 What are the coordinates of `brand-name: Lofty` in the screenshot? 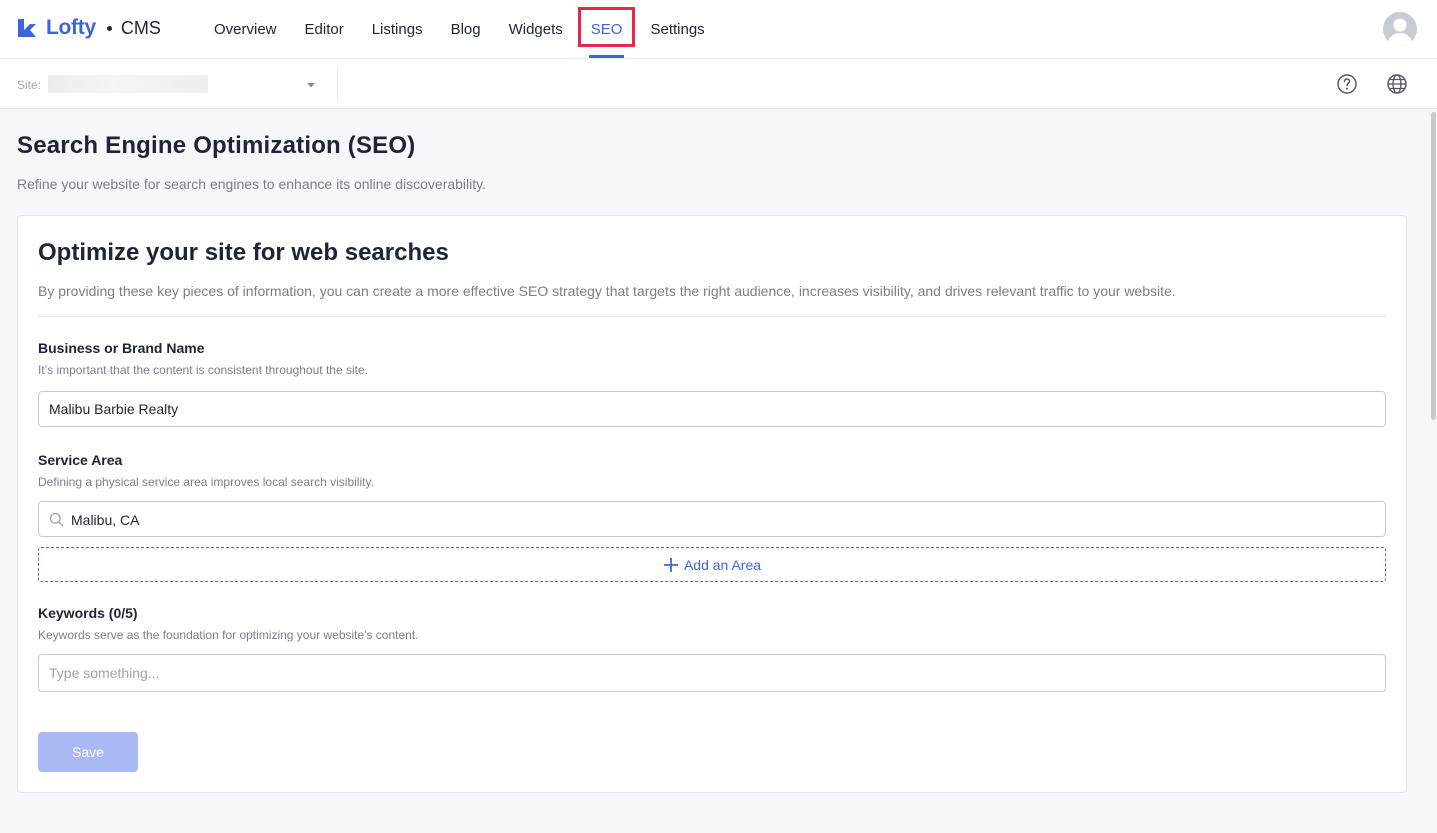 It's located at (71, 27).